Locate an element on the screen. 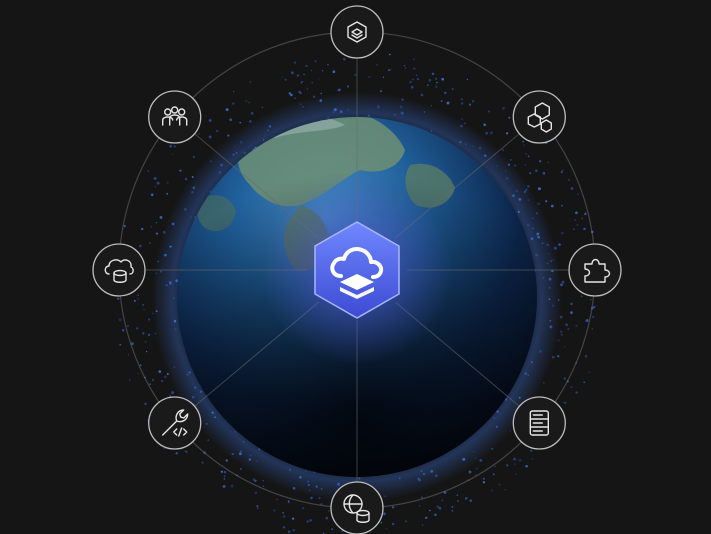  node-left is located at coordinates (119, 270).